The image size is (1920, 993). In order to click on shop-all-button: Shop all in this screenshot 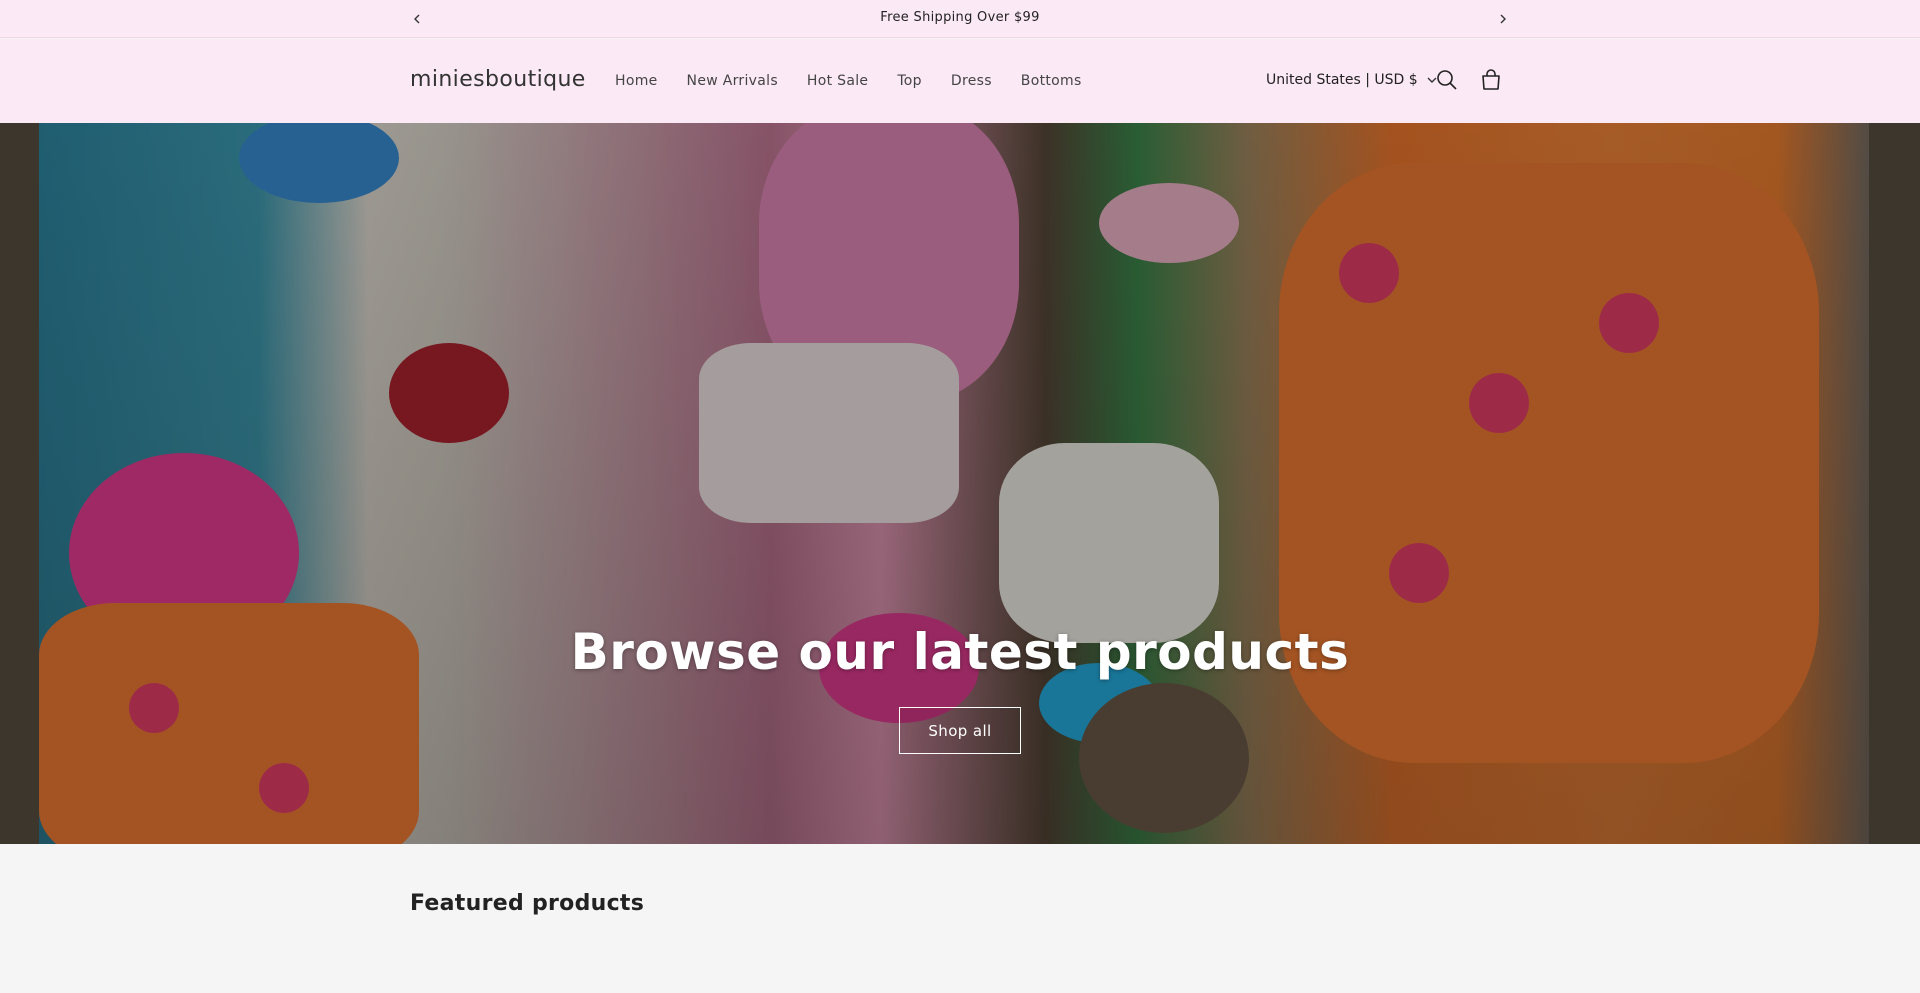, I will do `click(960, 730)`.